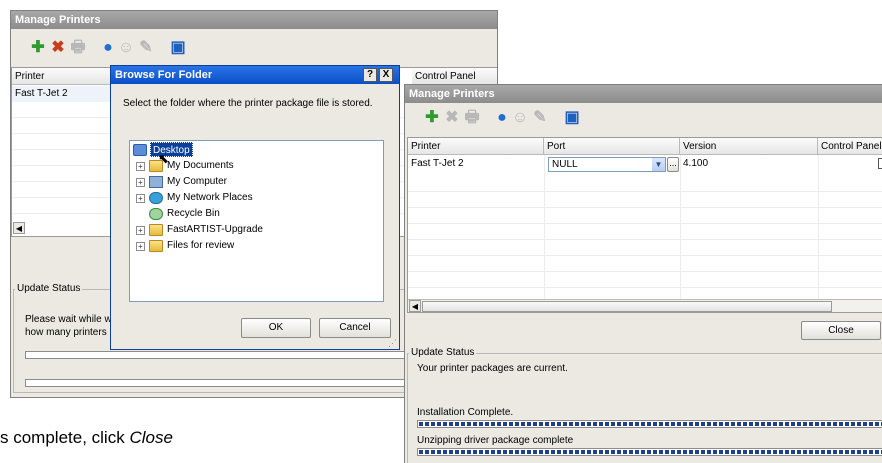 This screenshot has width=882, height=463. What do you see at coordinates (492, 368) in the screenshot?
I see `status-text: Your printer packages are current.` at bounding box center [492, 368].